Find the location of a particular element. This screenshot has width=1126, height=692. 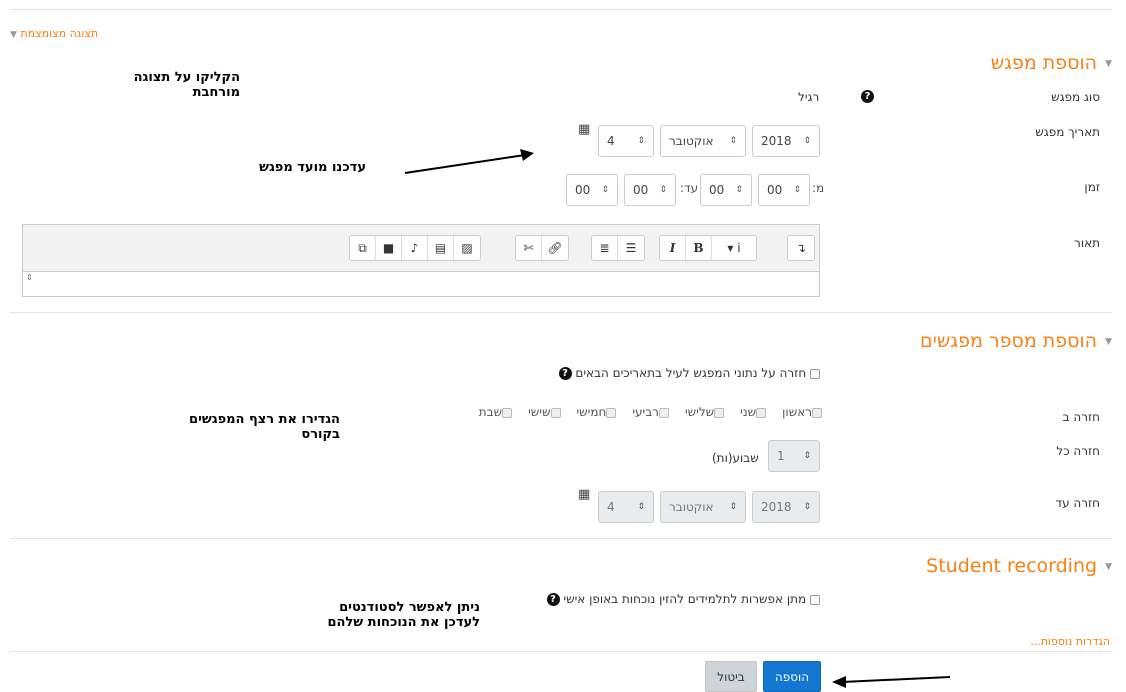

section-student-recording-title: ▼ Student recording is located at coordinates (1019, 566).